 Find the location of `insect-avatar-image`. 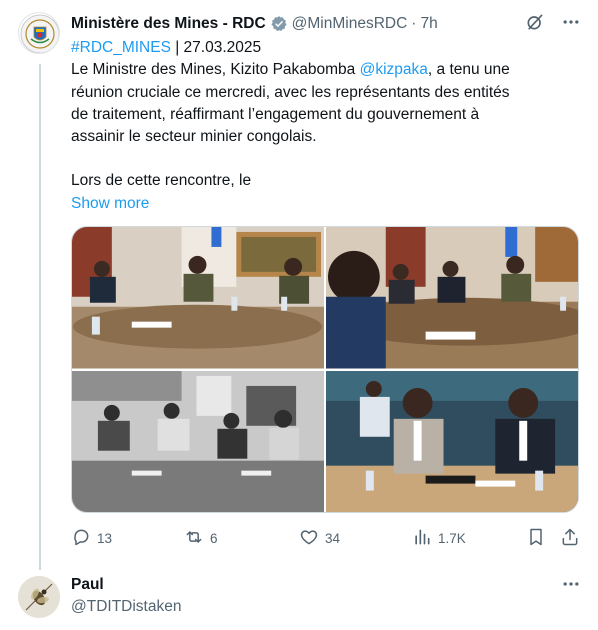

insect-avatar-image is located at coordinates (39, 597).